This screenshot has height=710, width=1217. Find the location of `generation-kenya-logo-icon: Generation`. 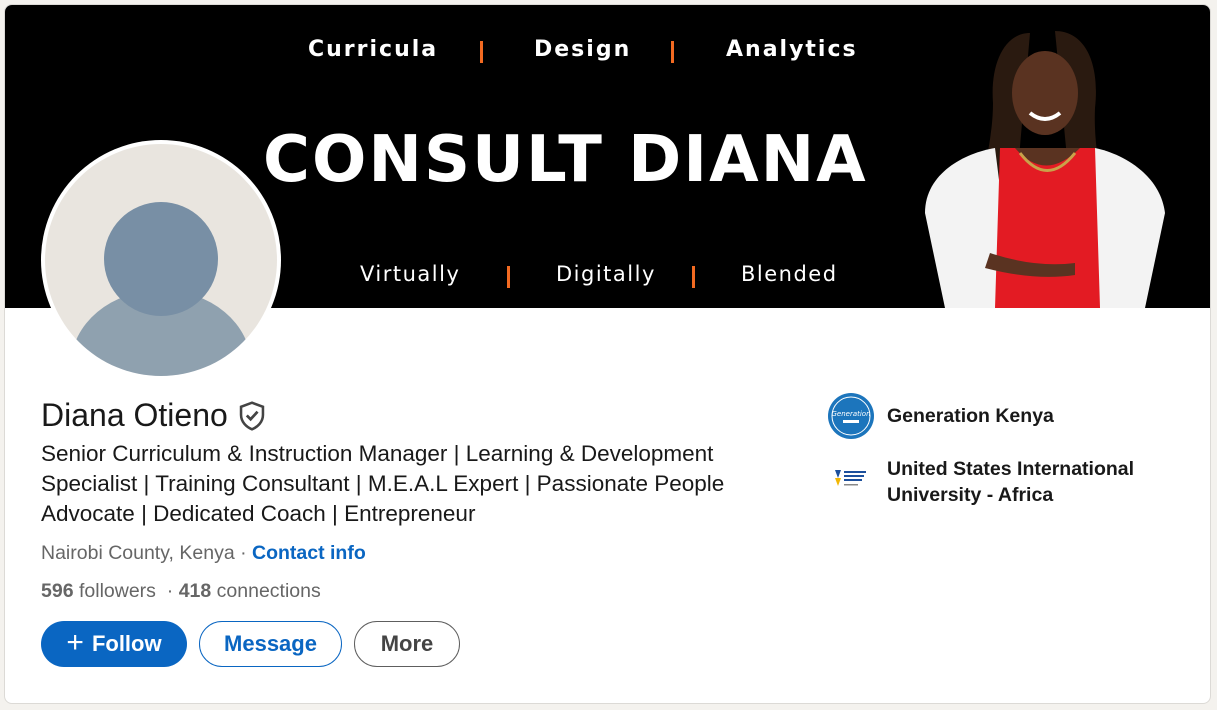

generation-kenya-logo-icon: Generation is located at coordinates (851, 416).